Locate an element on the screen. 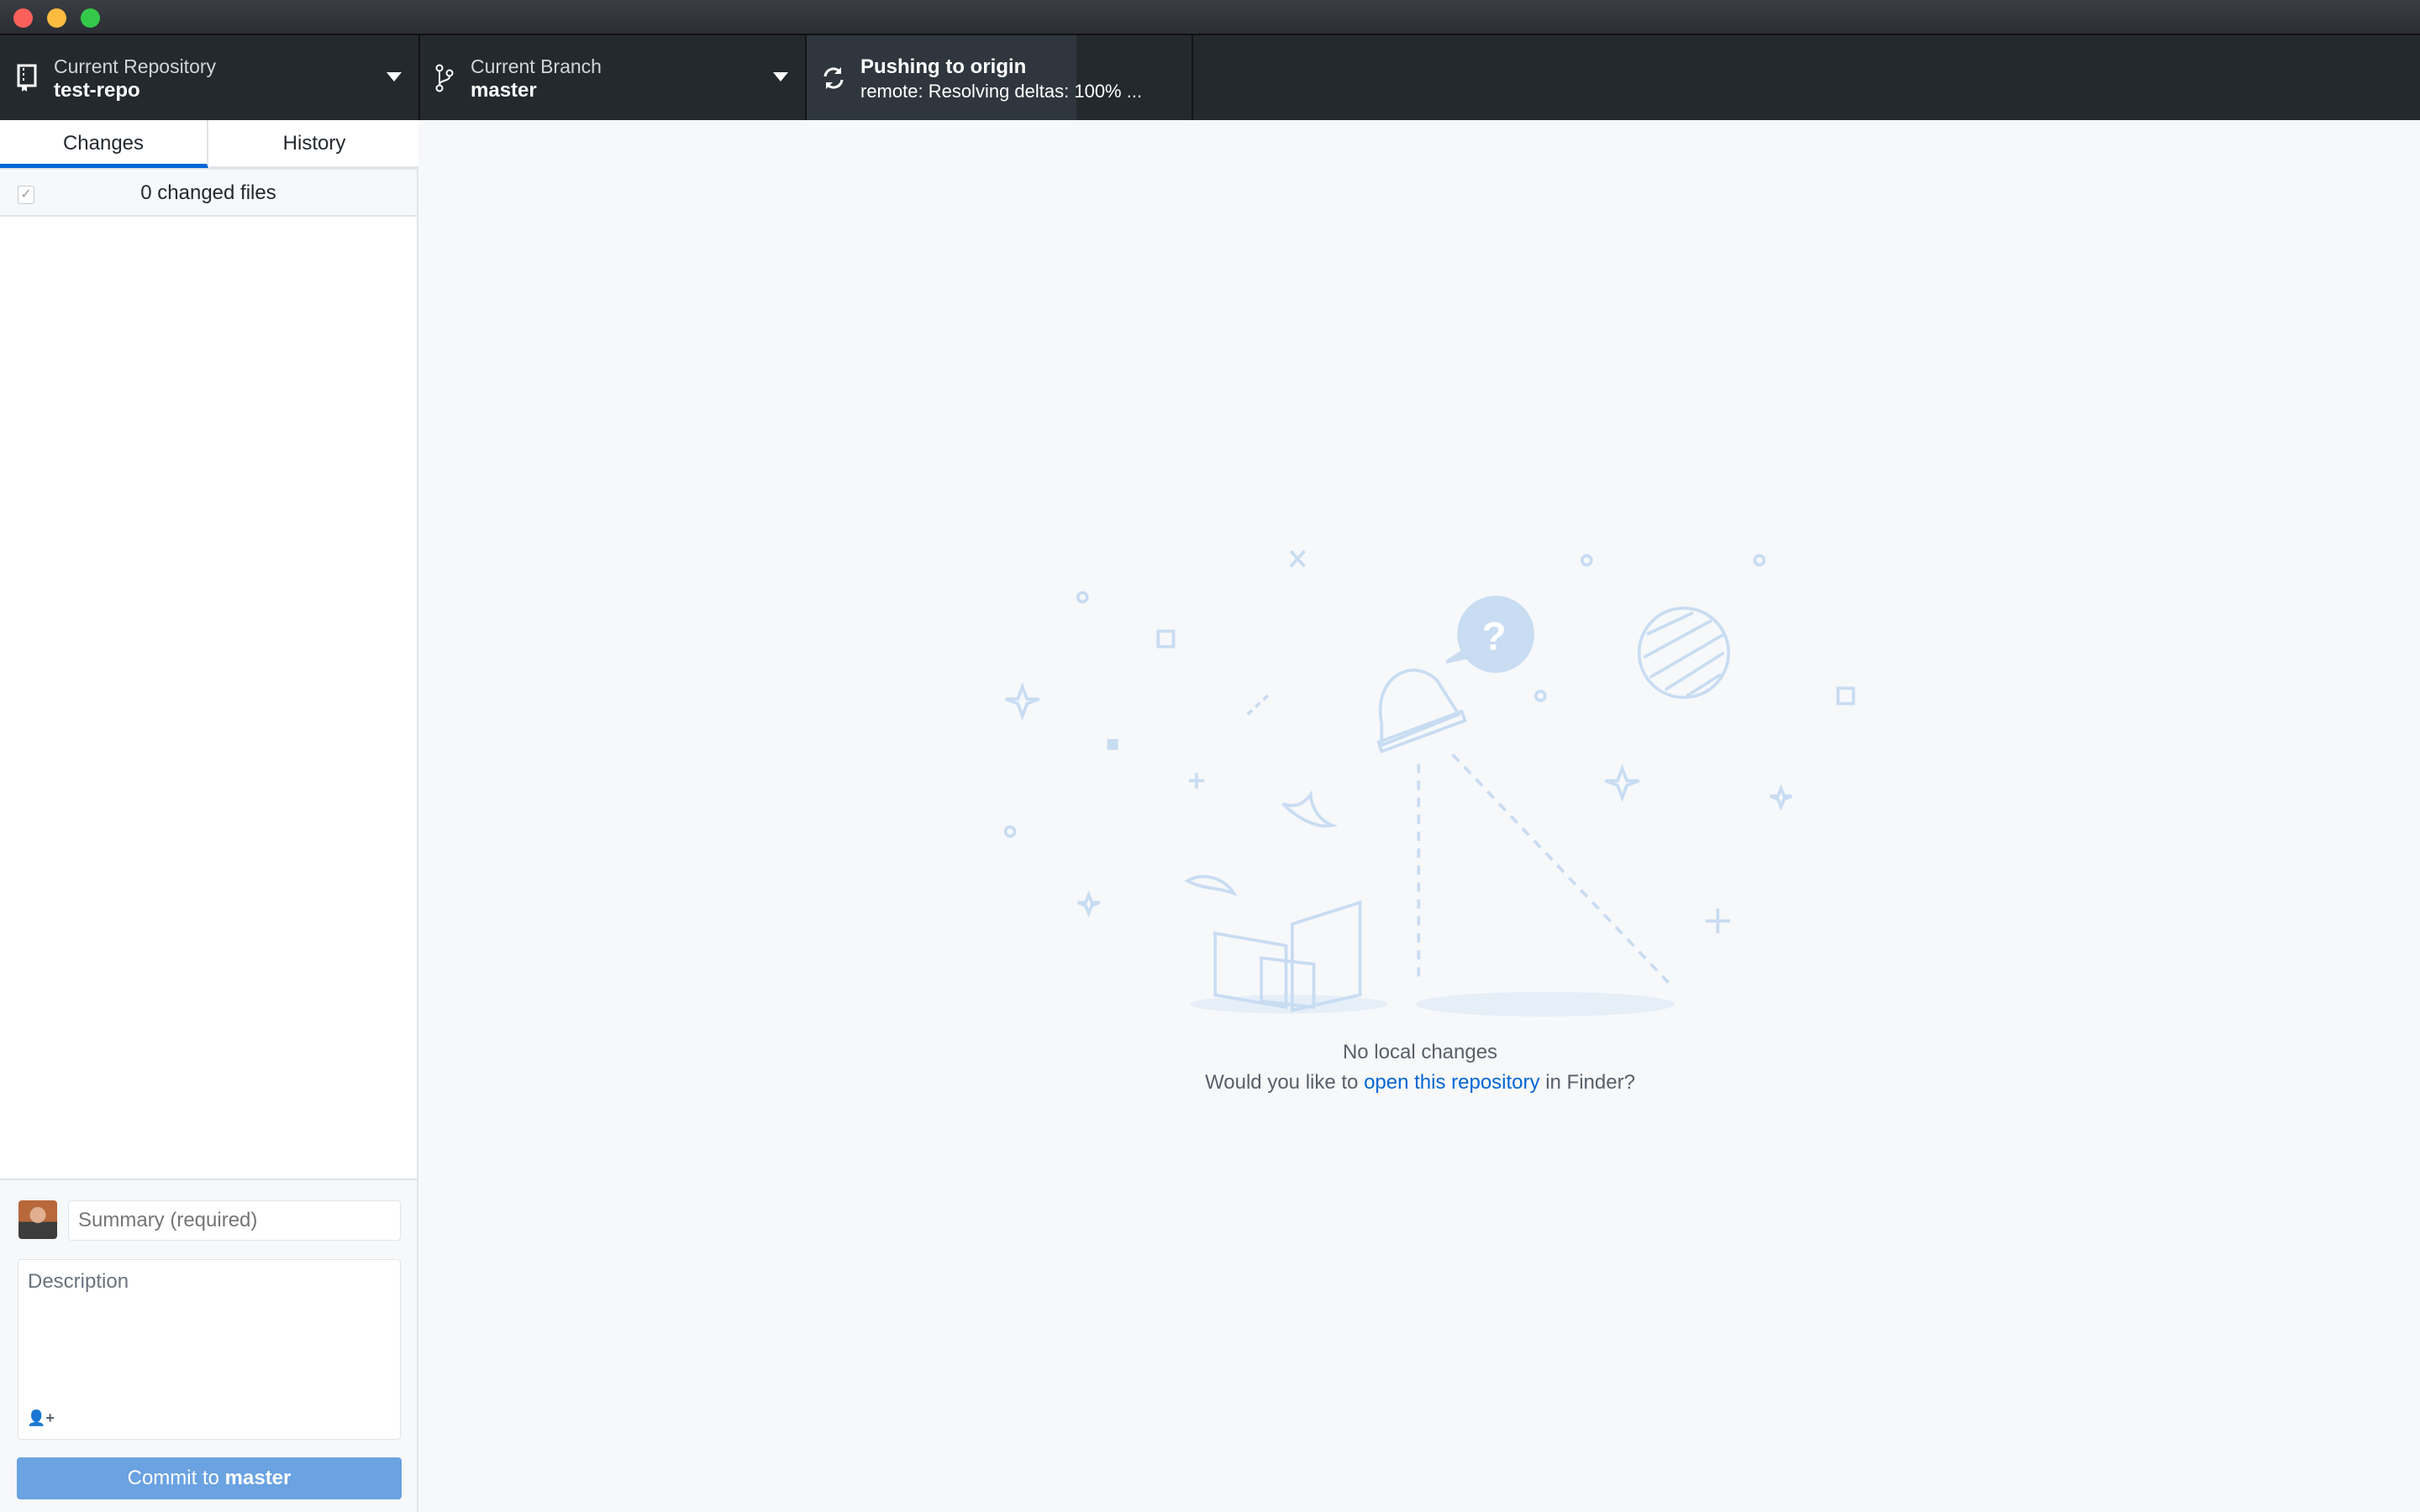 The height and width of the screenshot is (1512, 2420). branch-name: master is located at coordinates (504, 90).